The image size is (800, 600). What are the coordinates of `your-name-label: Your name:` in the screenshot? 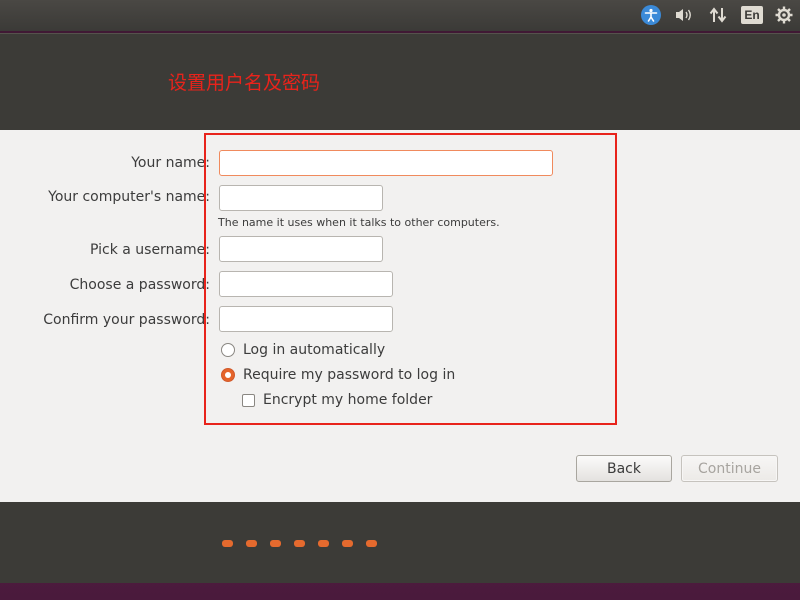 It's located at (170, 163).